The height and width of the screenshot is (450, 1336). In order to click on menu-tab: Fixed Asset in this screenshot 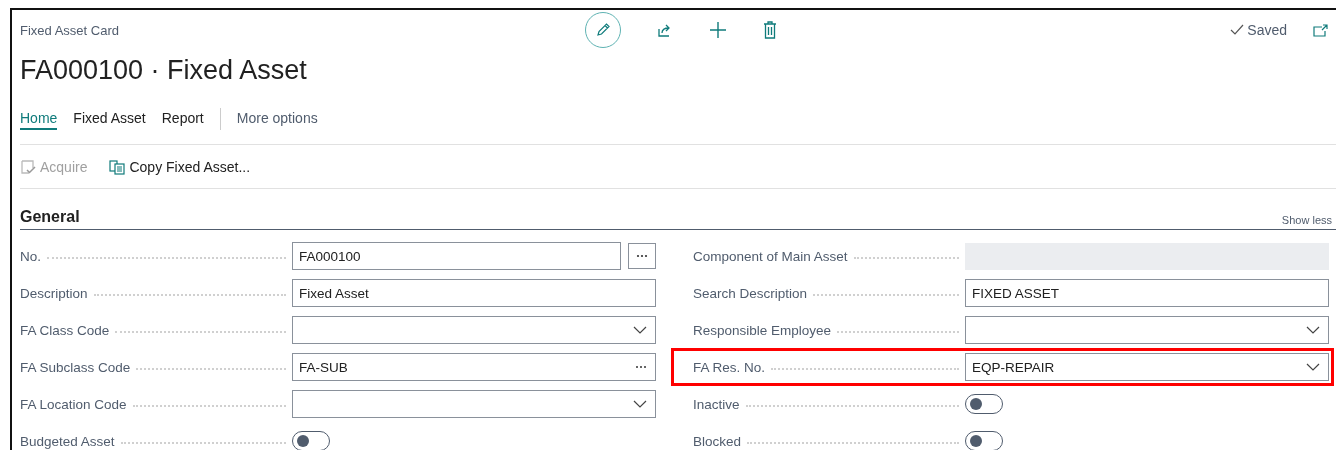, I will do `click(109, 119)`.